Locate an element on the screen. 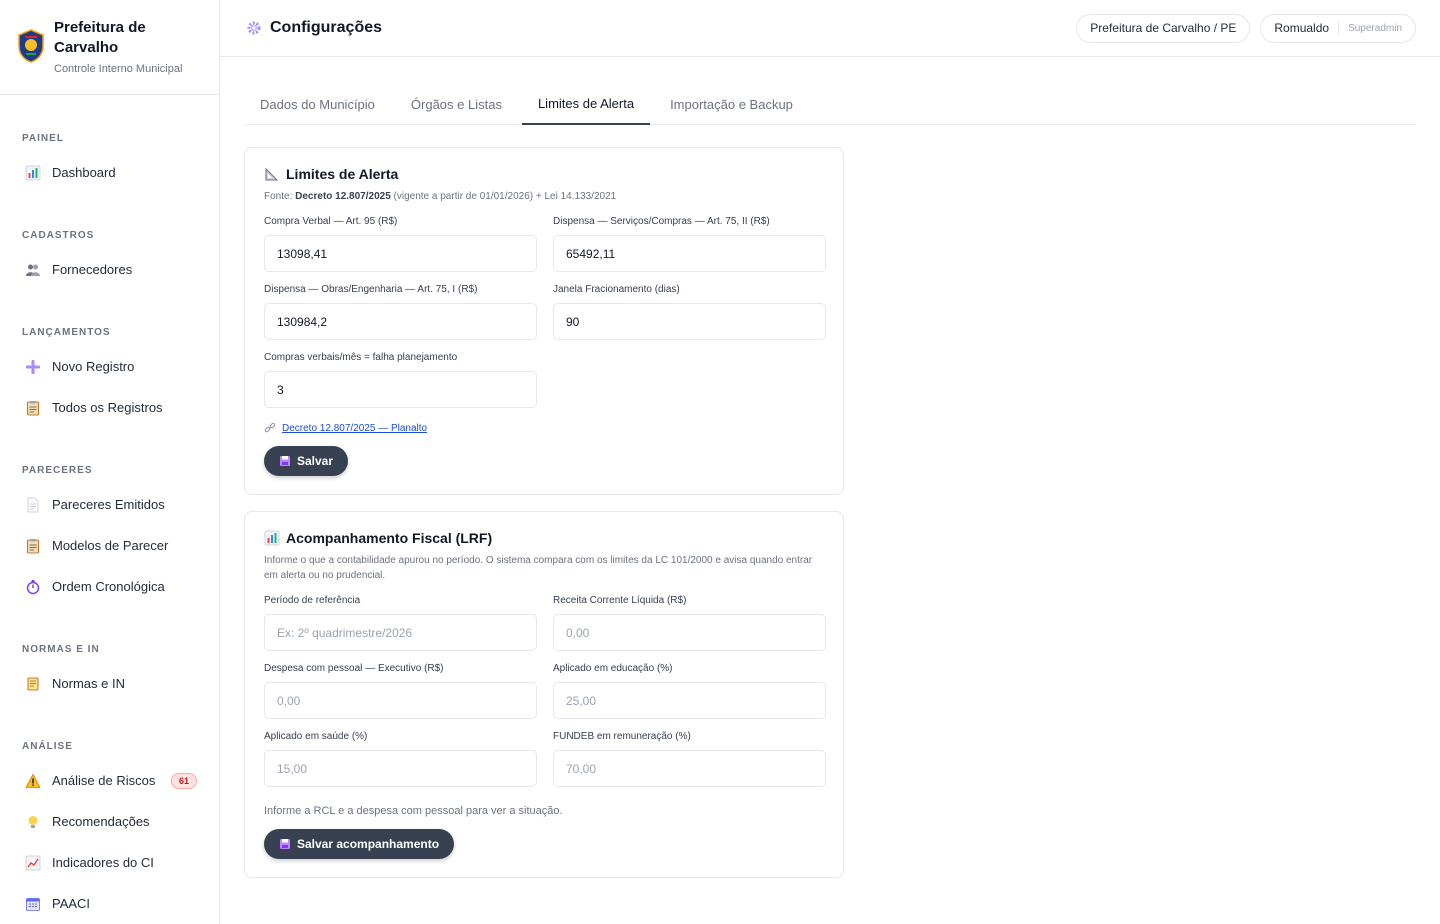 The width and height of the screenshot is (1440, 924). save-fiscal-label: Salvar acompanhamento is located at coordinates (368, 844).